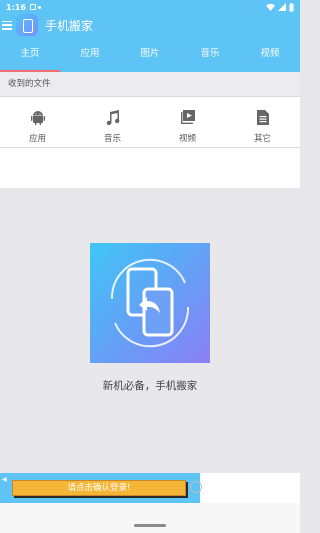  I want to click on app-bar: 手机搬家, so click(150, 25).